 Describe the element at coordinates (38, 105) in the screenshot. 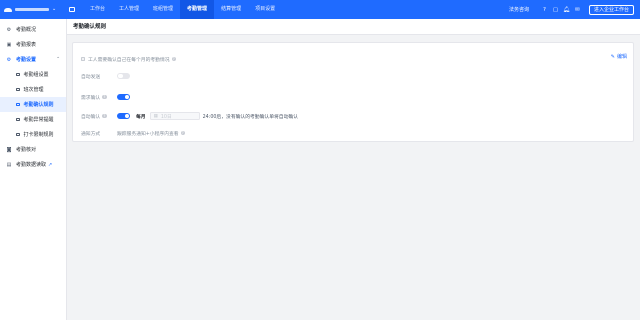

I see `sidebar-subitem-label: 考勤确认规则` at that location.